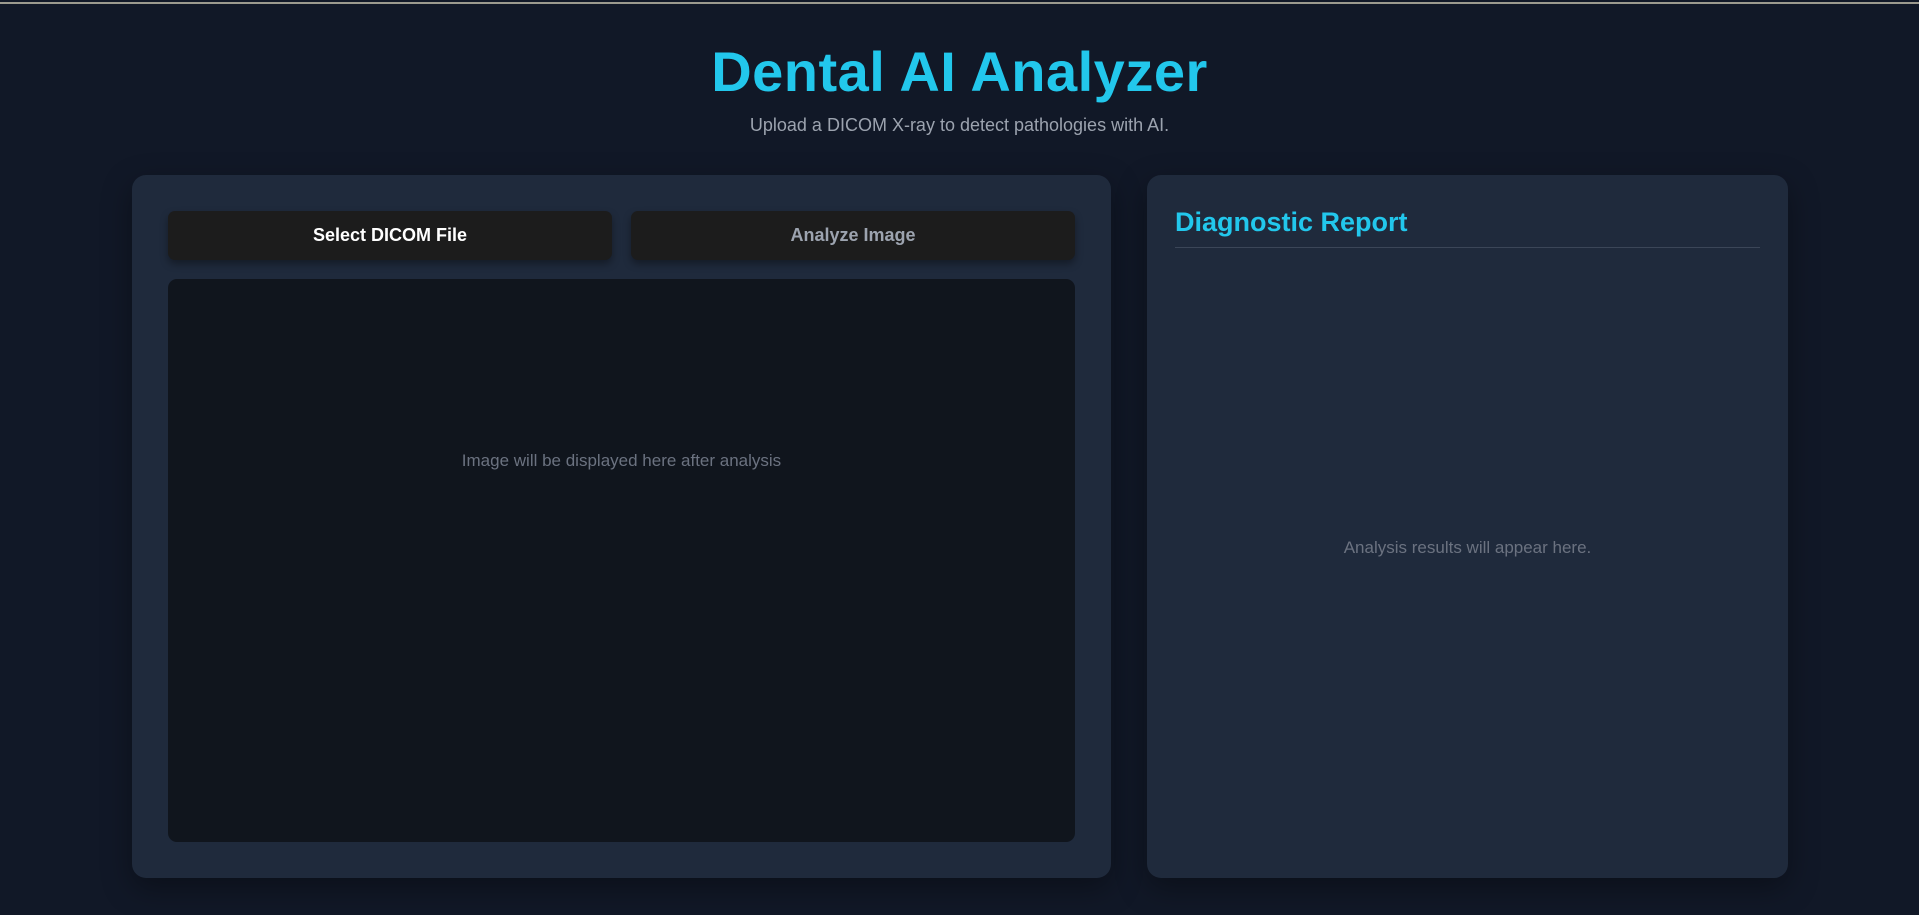  What do you see at coordinates (1467, 247) in the screenshot?
I see `report-divider` at bounding box center [1467, 247].